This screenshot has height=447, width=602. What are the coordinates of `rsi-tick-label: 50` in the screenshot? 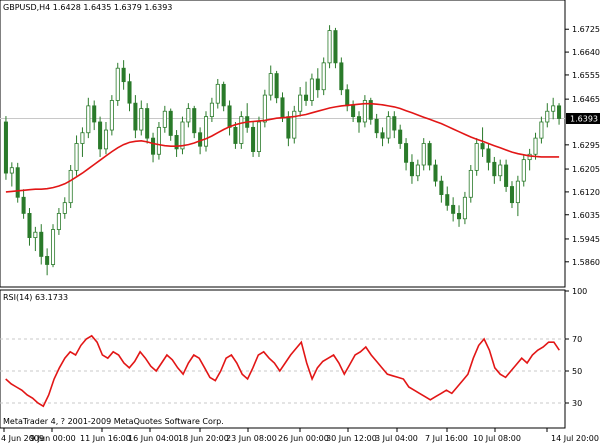 It's located at (577, 371).